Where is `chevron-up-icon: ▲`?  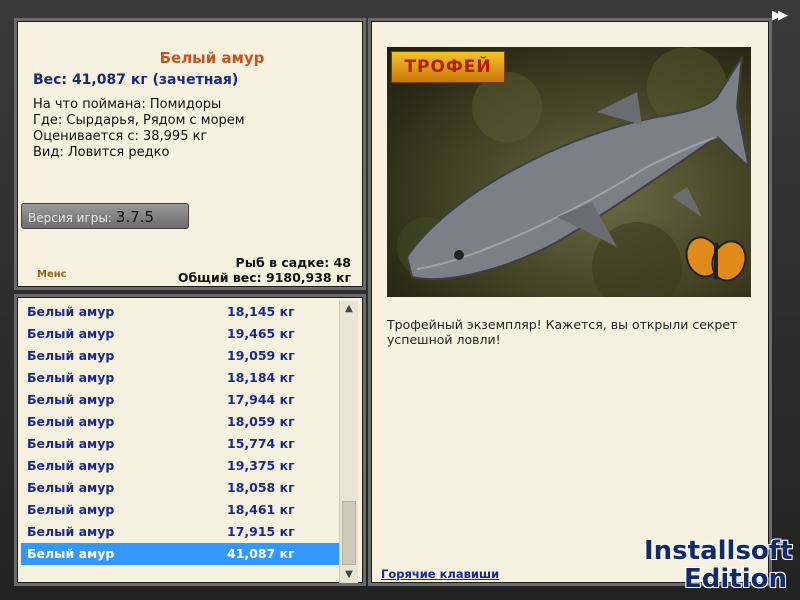 chevron-up-icon: ▲ is located at coordinates (349, 309).